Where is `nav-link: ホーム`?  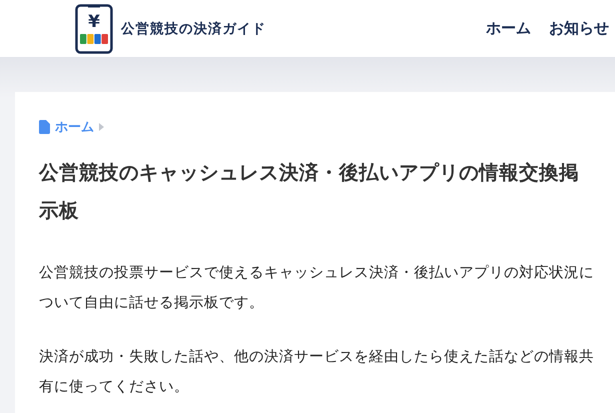
nav-link: ホーム is located at coordinates (508, 28).